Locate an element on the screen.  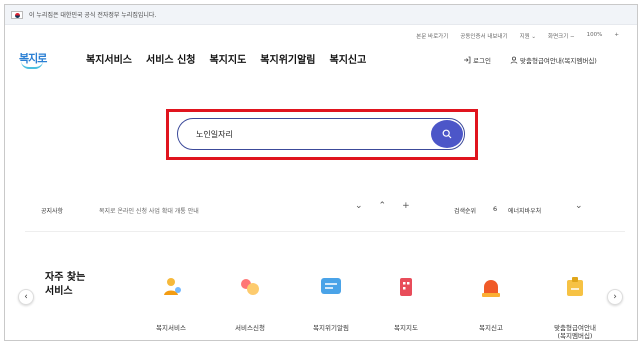
service-item-crisis: 복지위기알림 is located at coordinates (331, 303).